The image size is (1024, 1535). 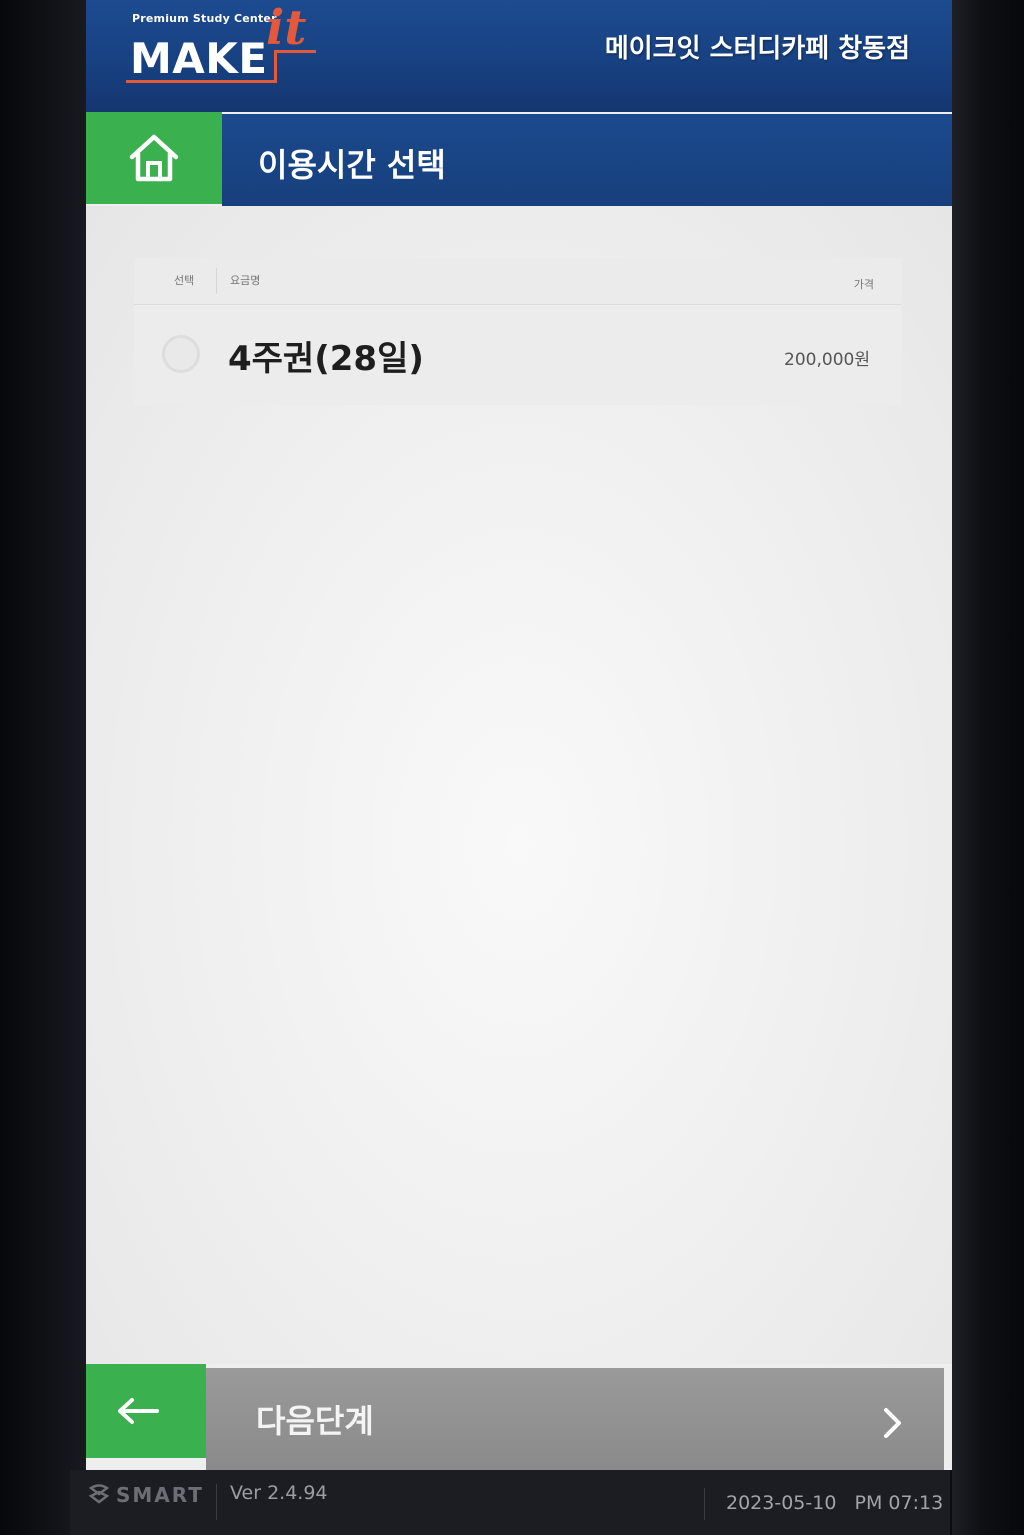 I want to click on home-button, so click(x=154, y=158).